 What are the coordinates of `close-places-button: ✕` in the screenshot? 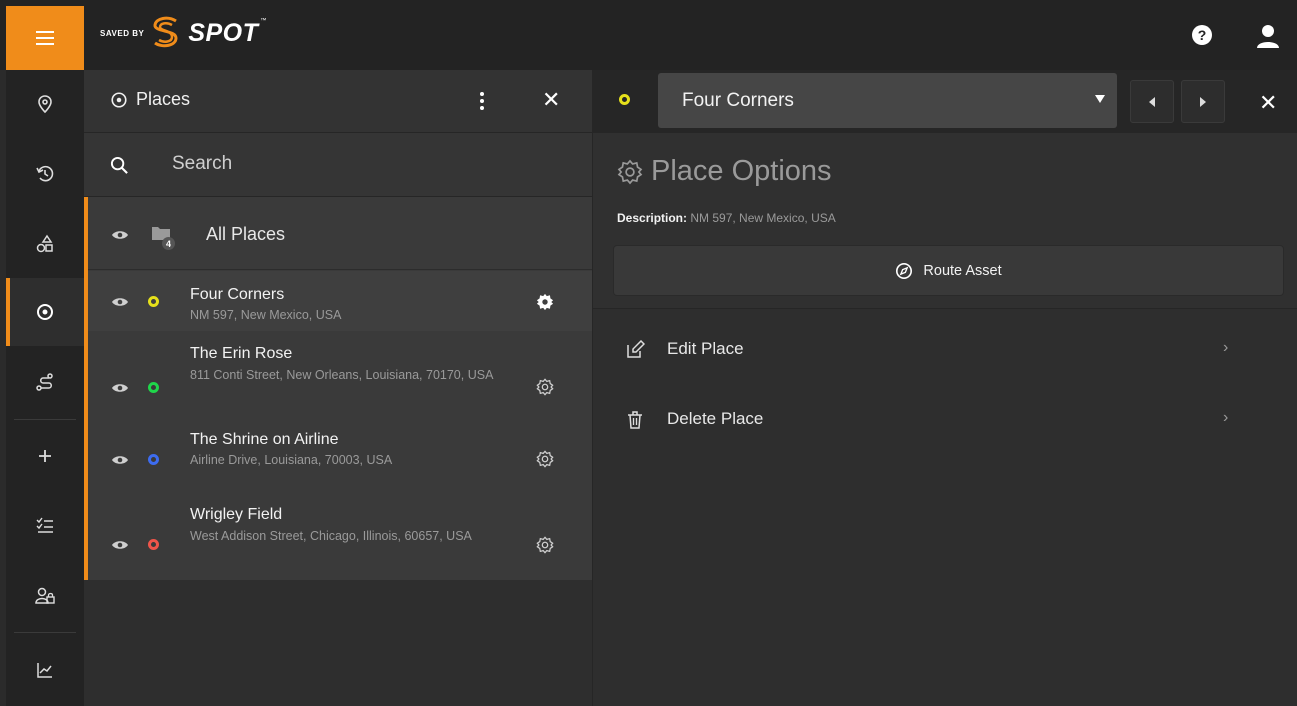 It's located at (551, 100).